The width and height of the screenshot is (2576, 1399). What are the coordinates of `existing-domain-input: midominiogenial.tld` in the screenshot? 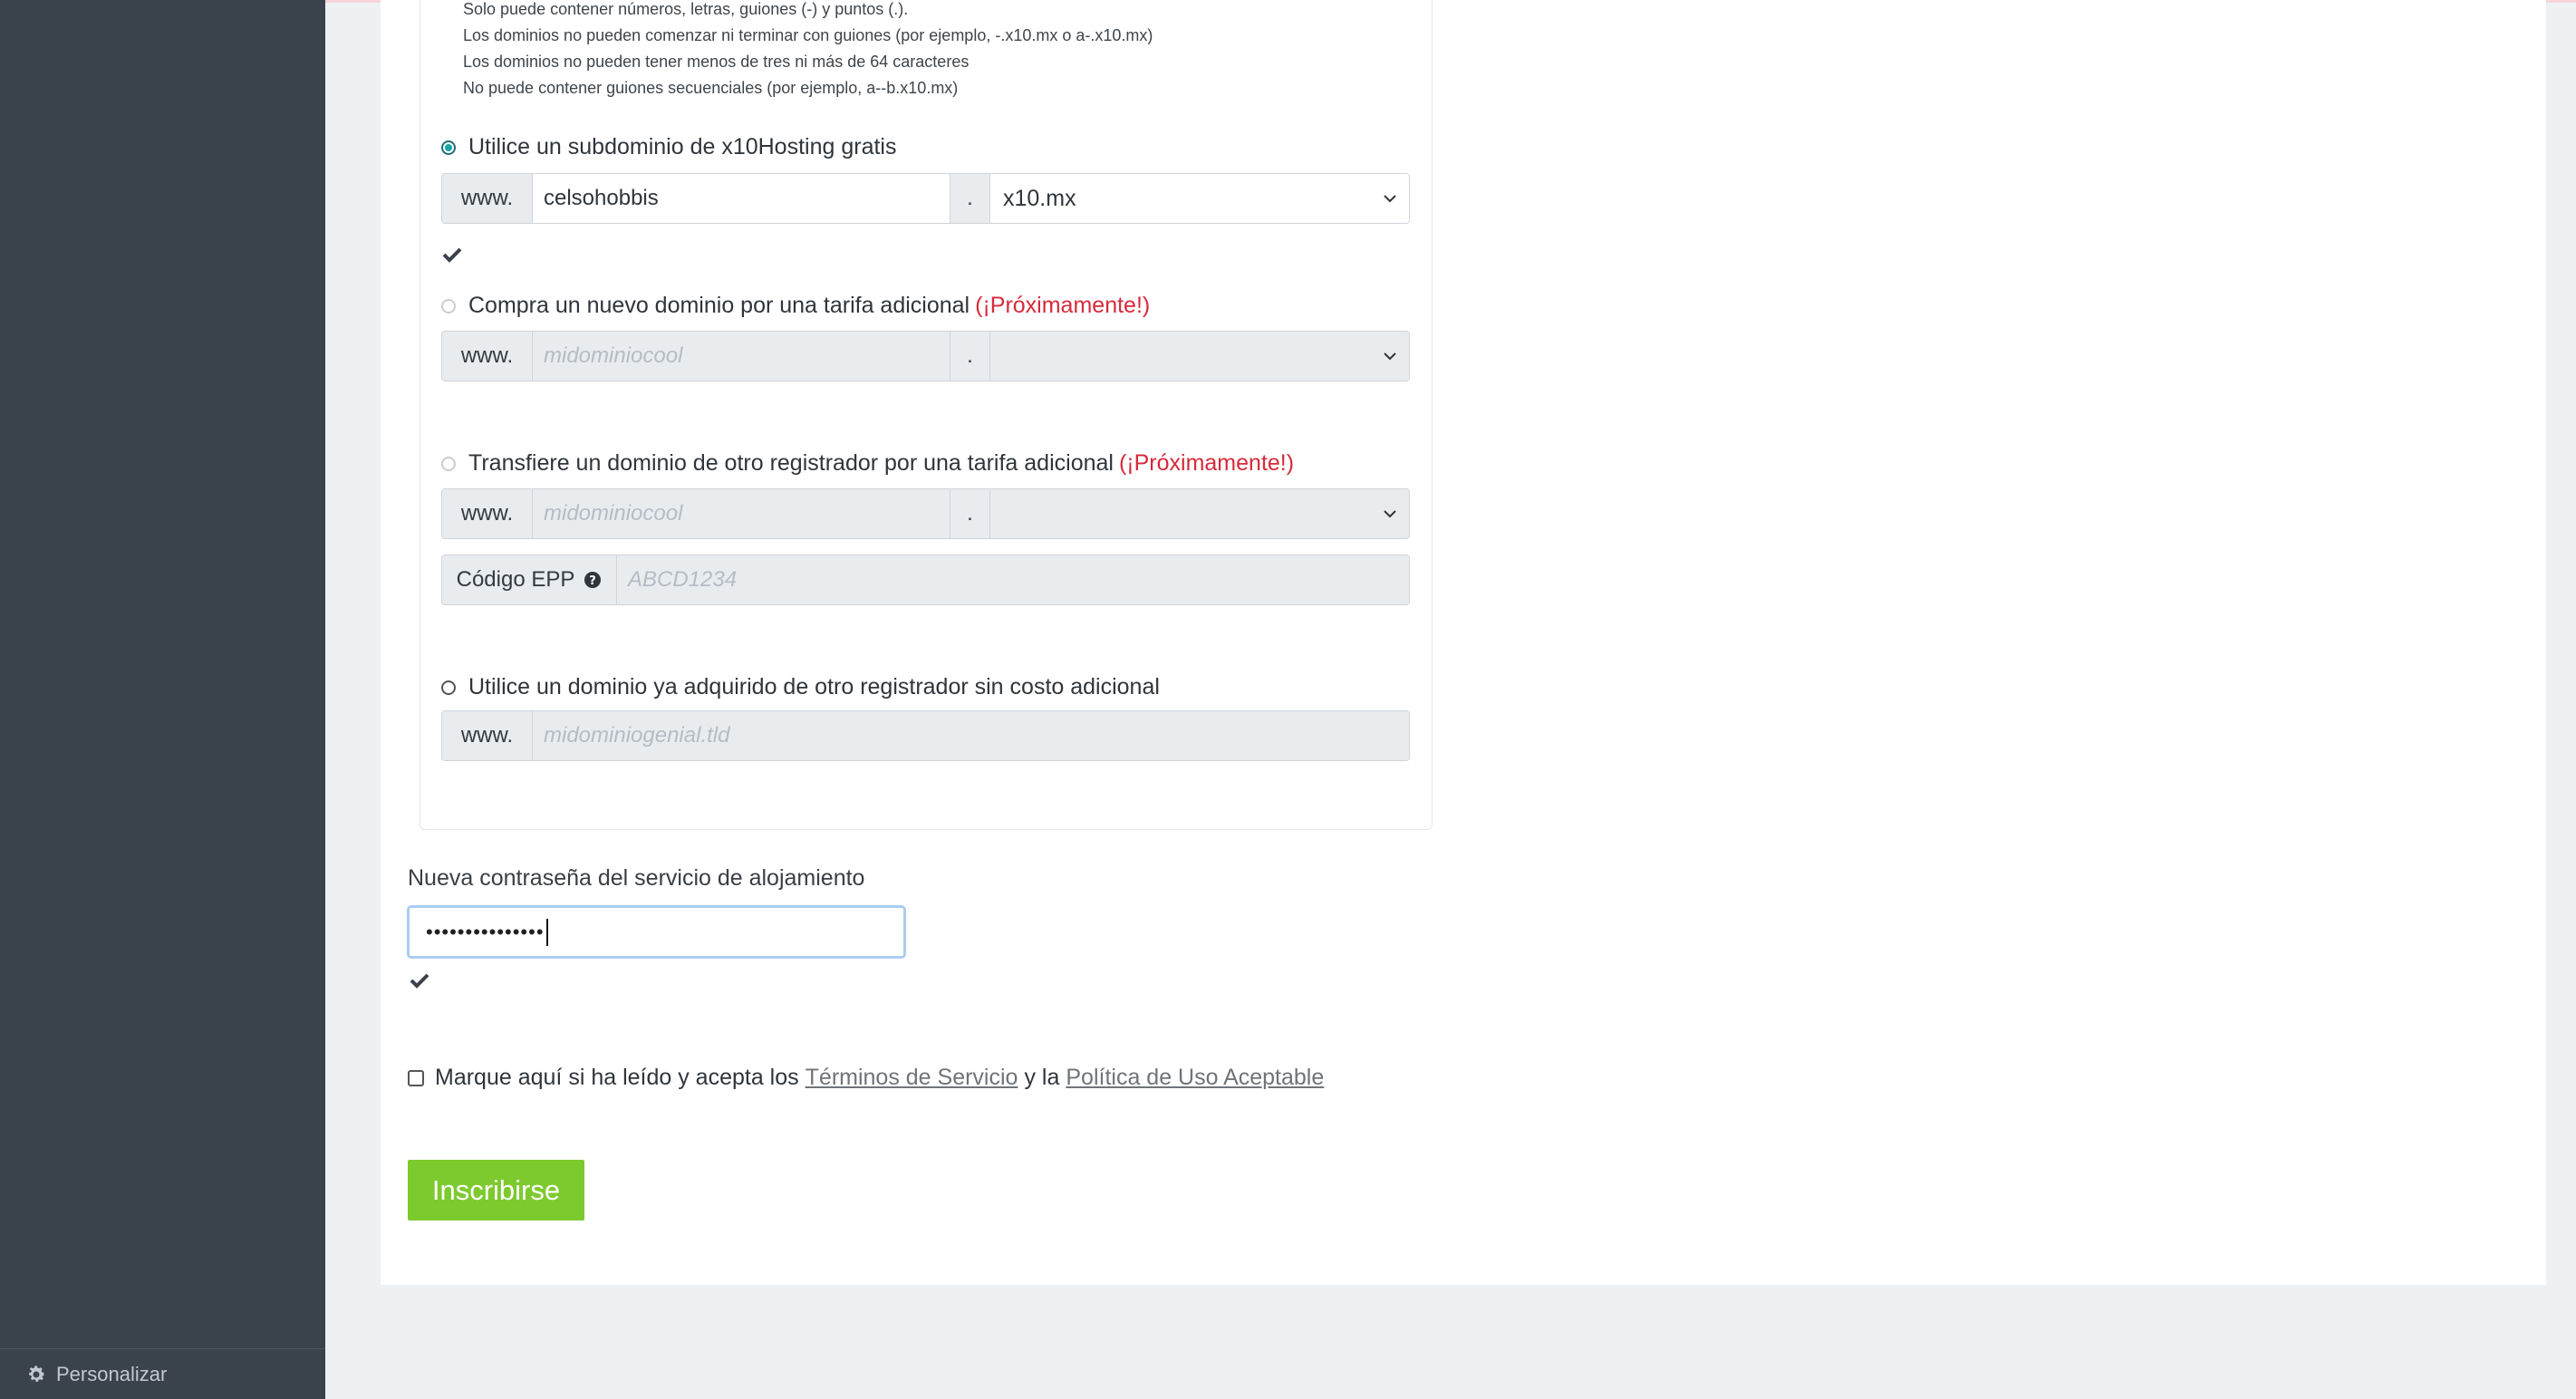 It's located at (971, 735).